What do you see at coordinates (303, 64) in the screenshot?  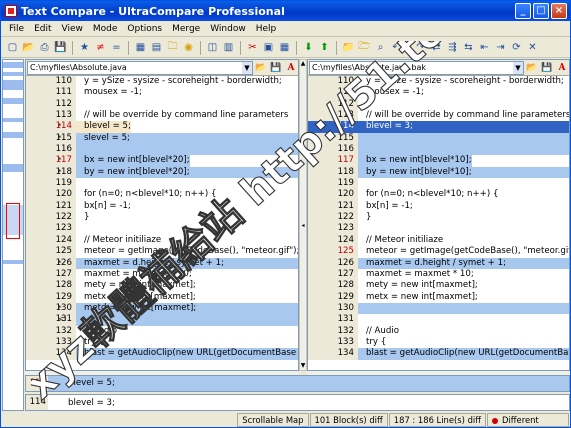 I see `scroll-up-icon: ▲` at bounding box center [303, 64].